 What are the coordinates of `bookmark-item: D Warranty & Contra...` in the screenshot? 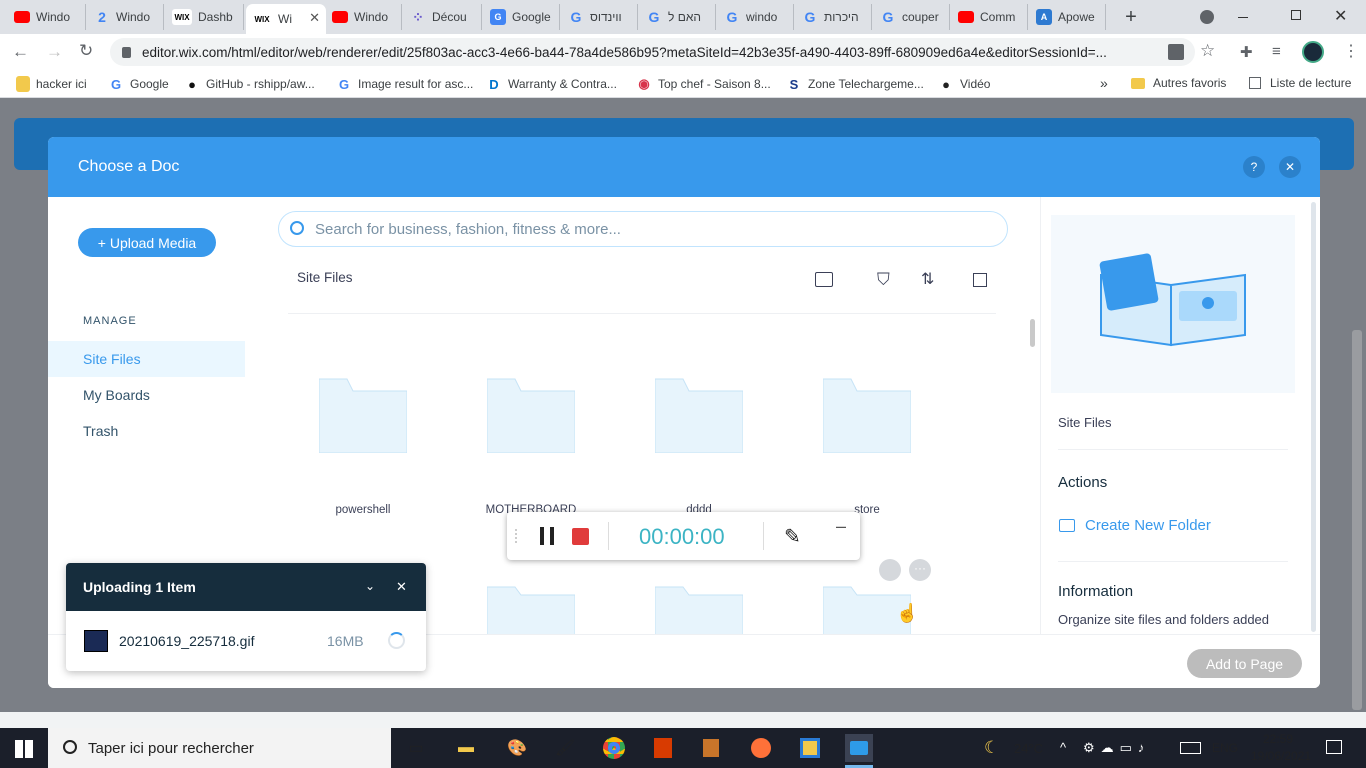 It's located at (551, 84).